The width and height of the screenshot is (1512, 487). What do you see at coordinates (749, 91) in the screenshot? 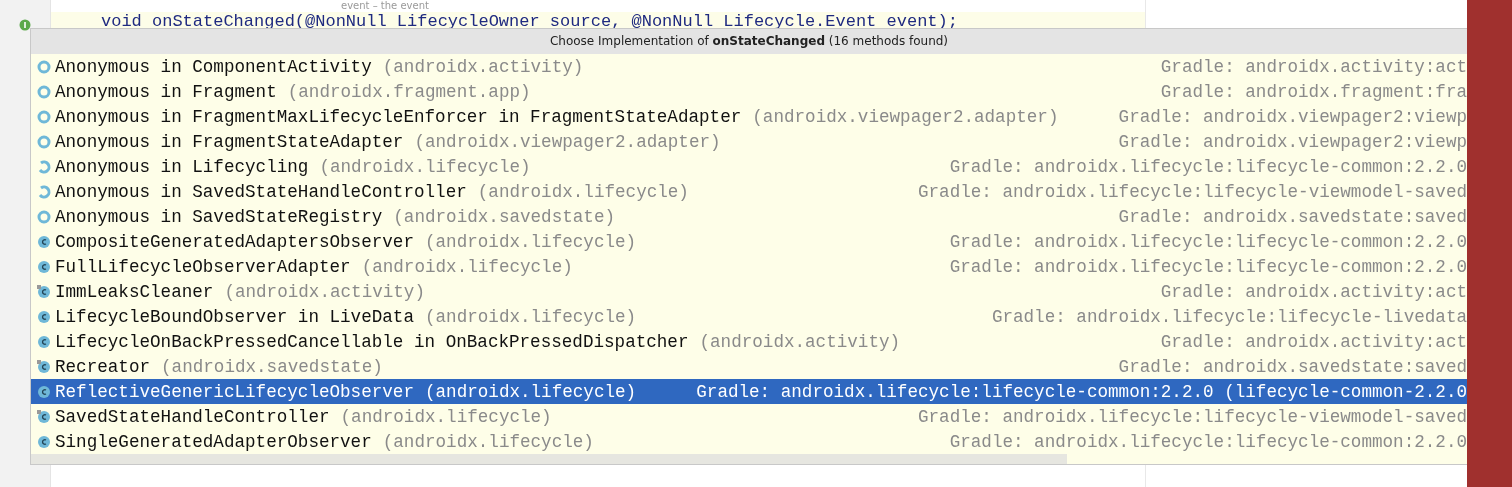
I see `implementation-item: Anonymous in Fragment (androidx.fragment.app) Gradle: androidx.fragment:fra` at bounding box center [749, 91].